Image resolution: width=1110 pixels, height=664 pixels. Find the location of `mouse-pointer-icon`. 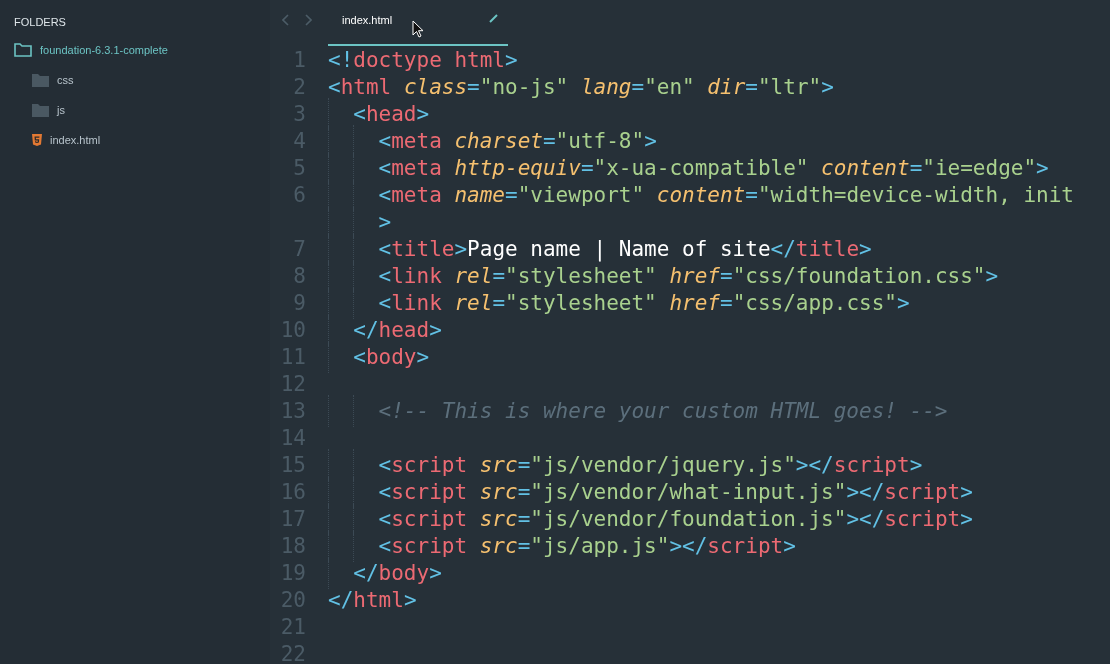

mouse-pointer-icon is located at coordinates (418, 29).